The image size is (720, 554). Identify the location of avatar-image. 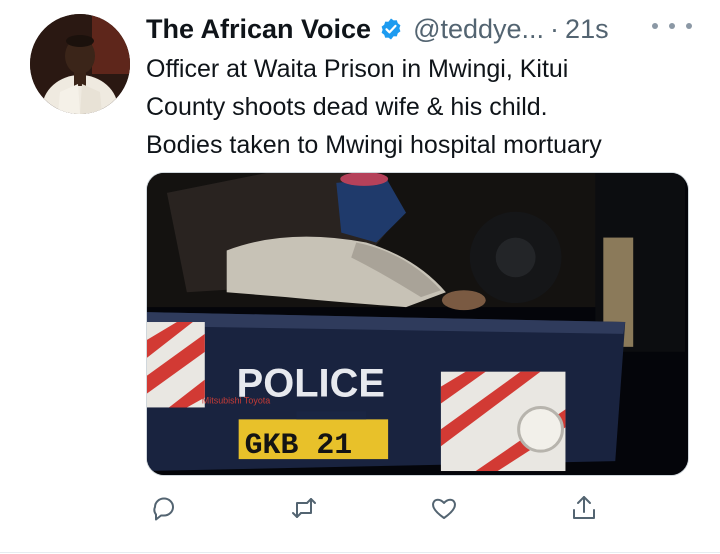
(80, 64).